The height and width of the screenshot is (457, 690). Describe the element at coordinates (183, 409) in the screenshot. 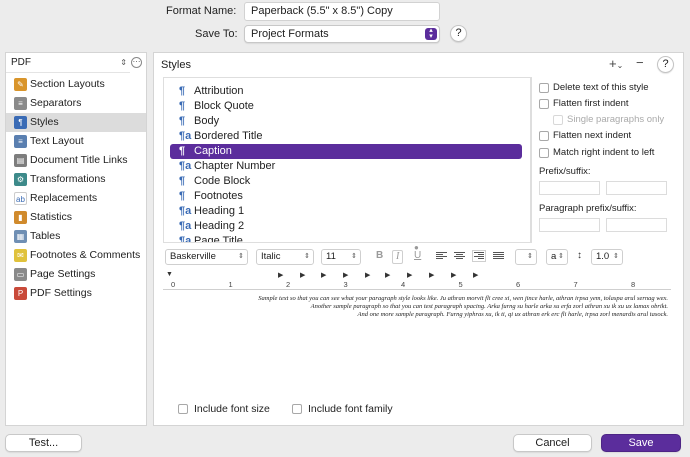

I see `include-font-size-checkbox` at that location.